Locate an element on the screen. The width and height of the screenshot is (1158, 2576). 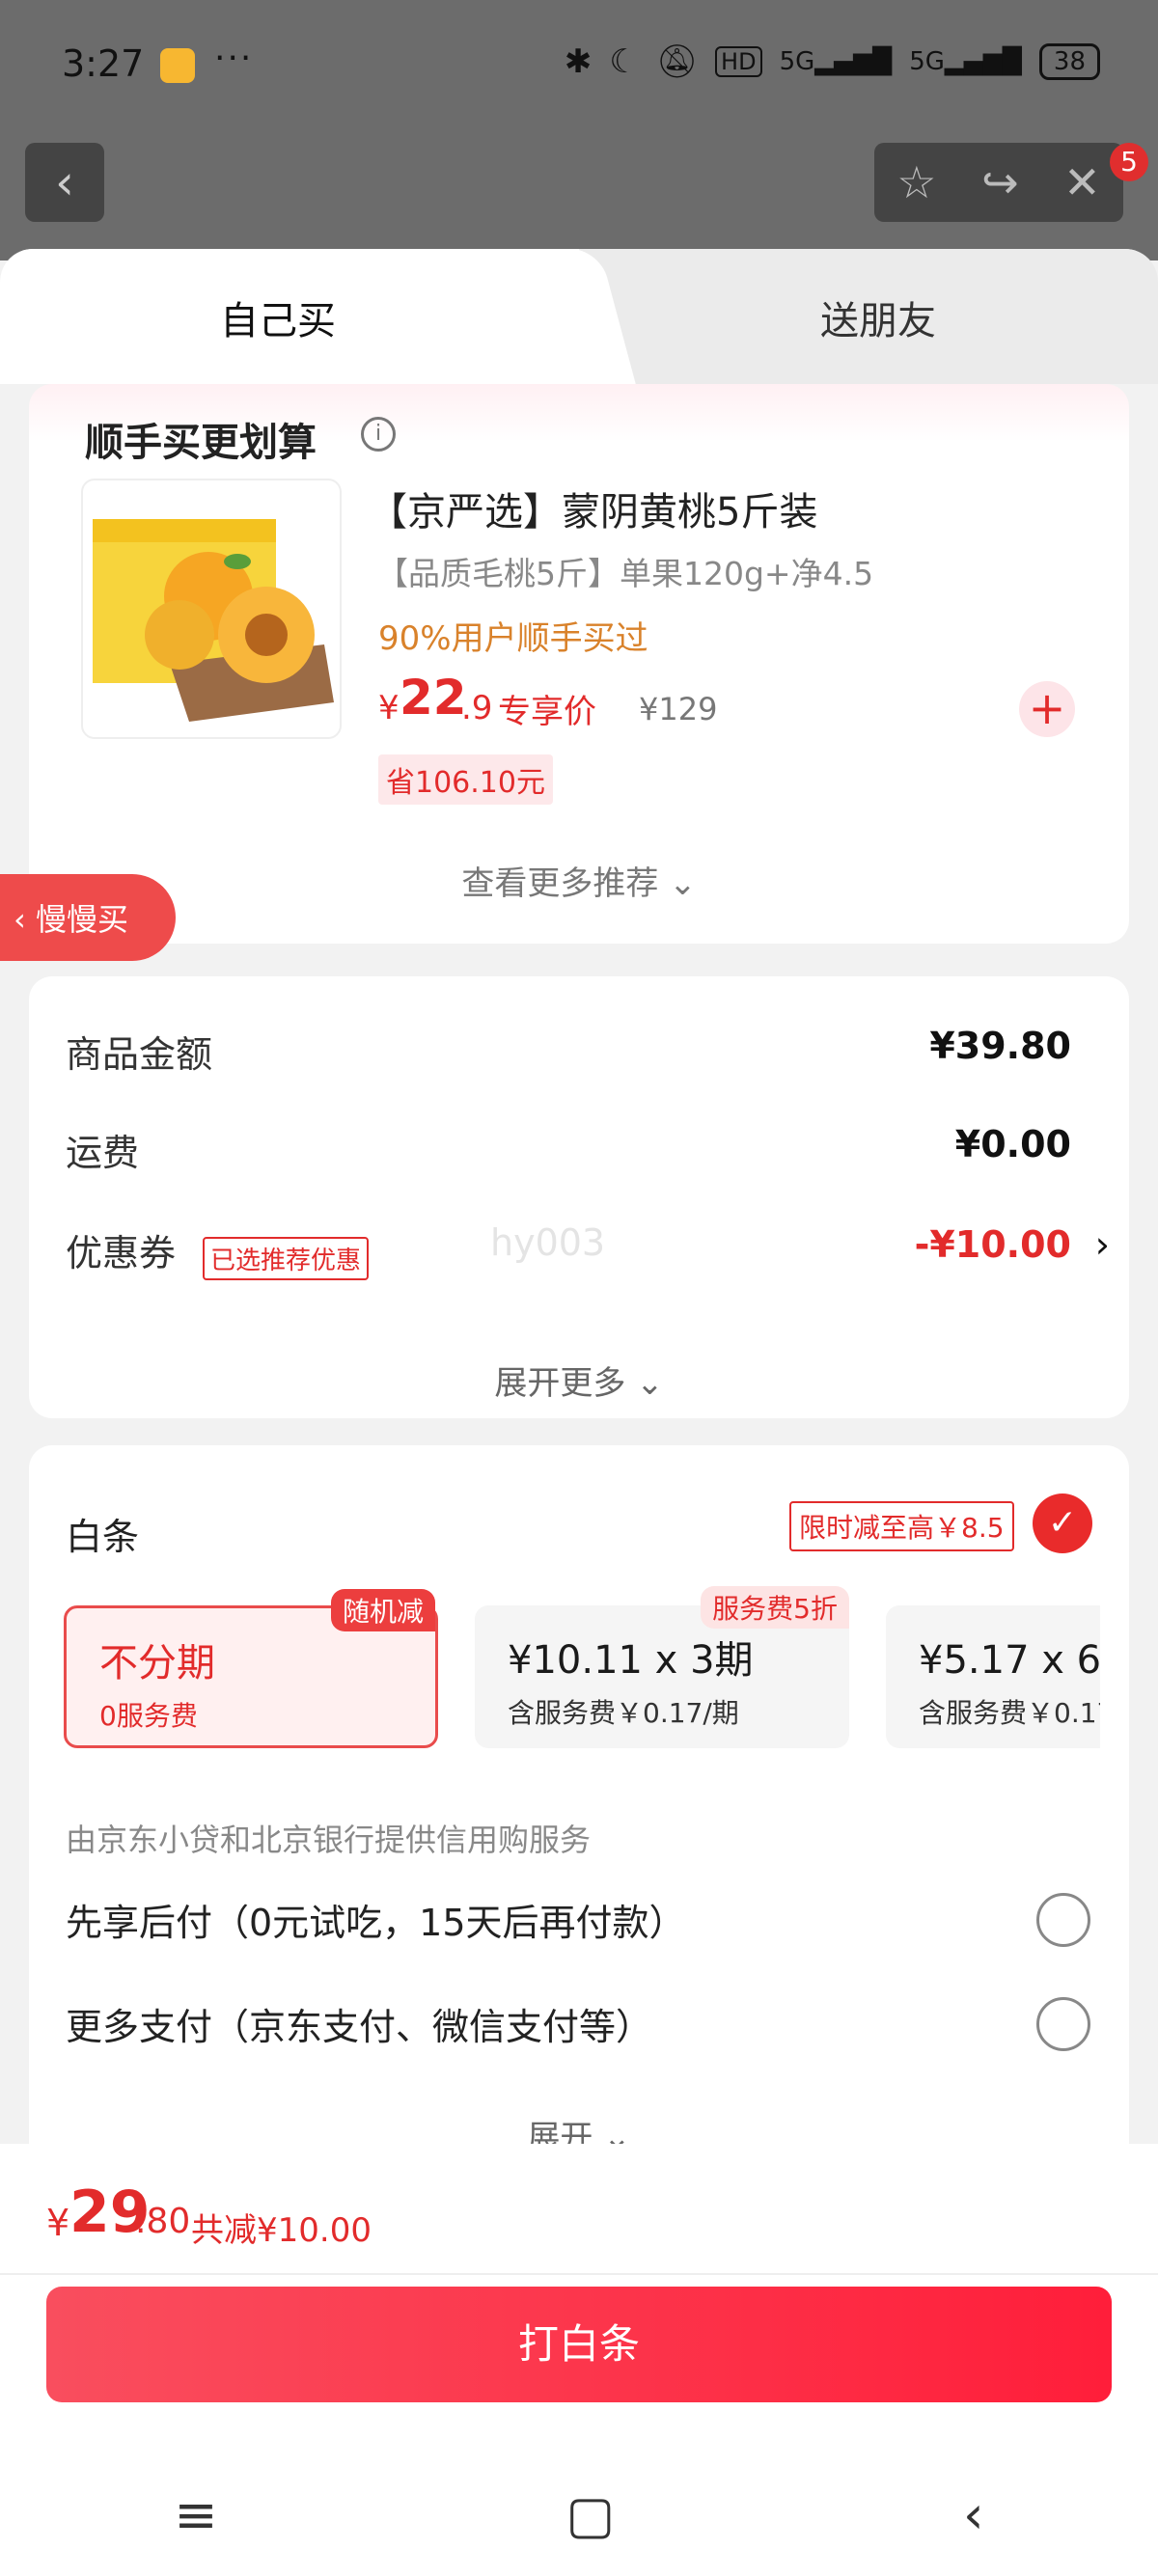
plan-tag: 随机减 is located at coordinates (382, 1610).